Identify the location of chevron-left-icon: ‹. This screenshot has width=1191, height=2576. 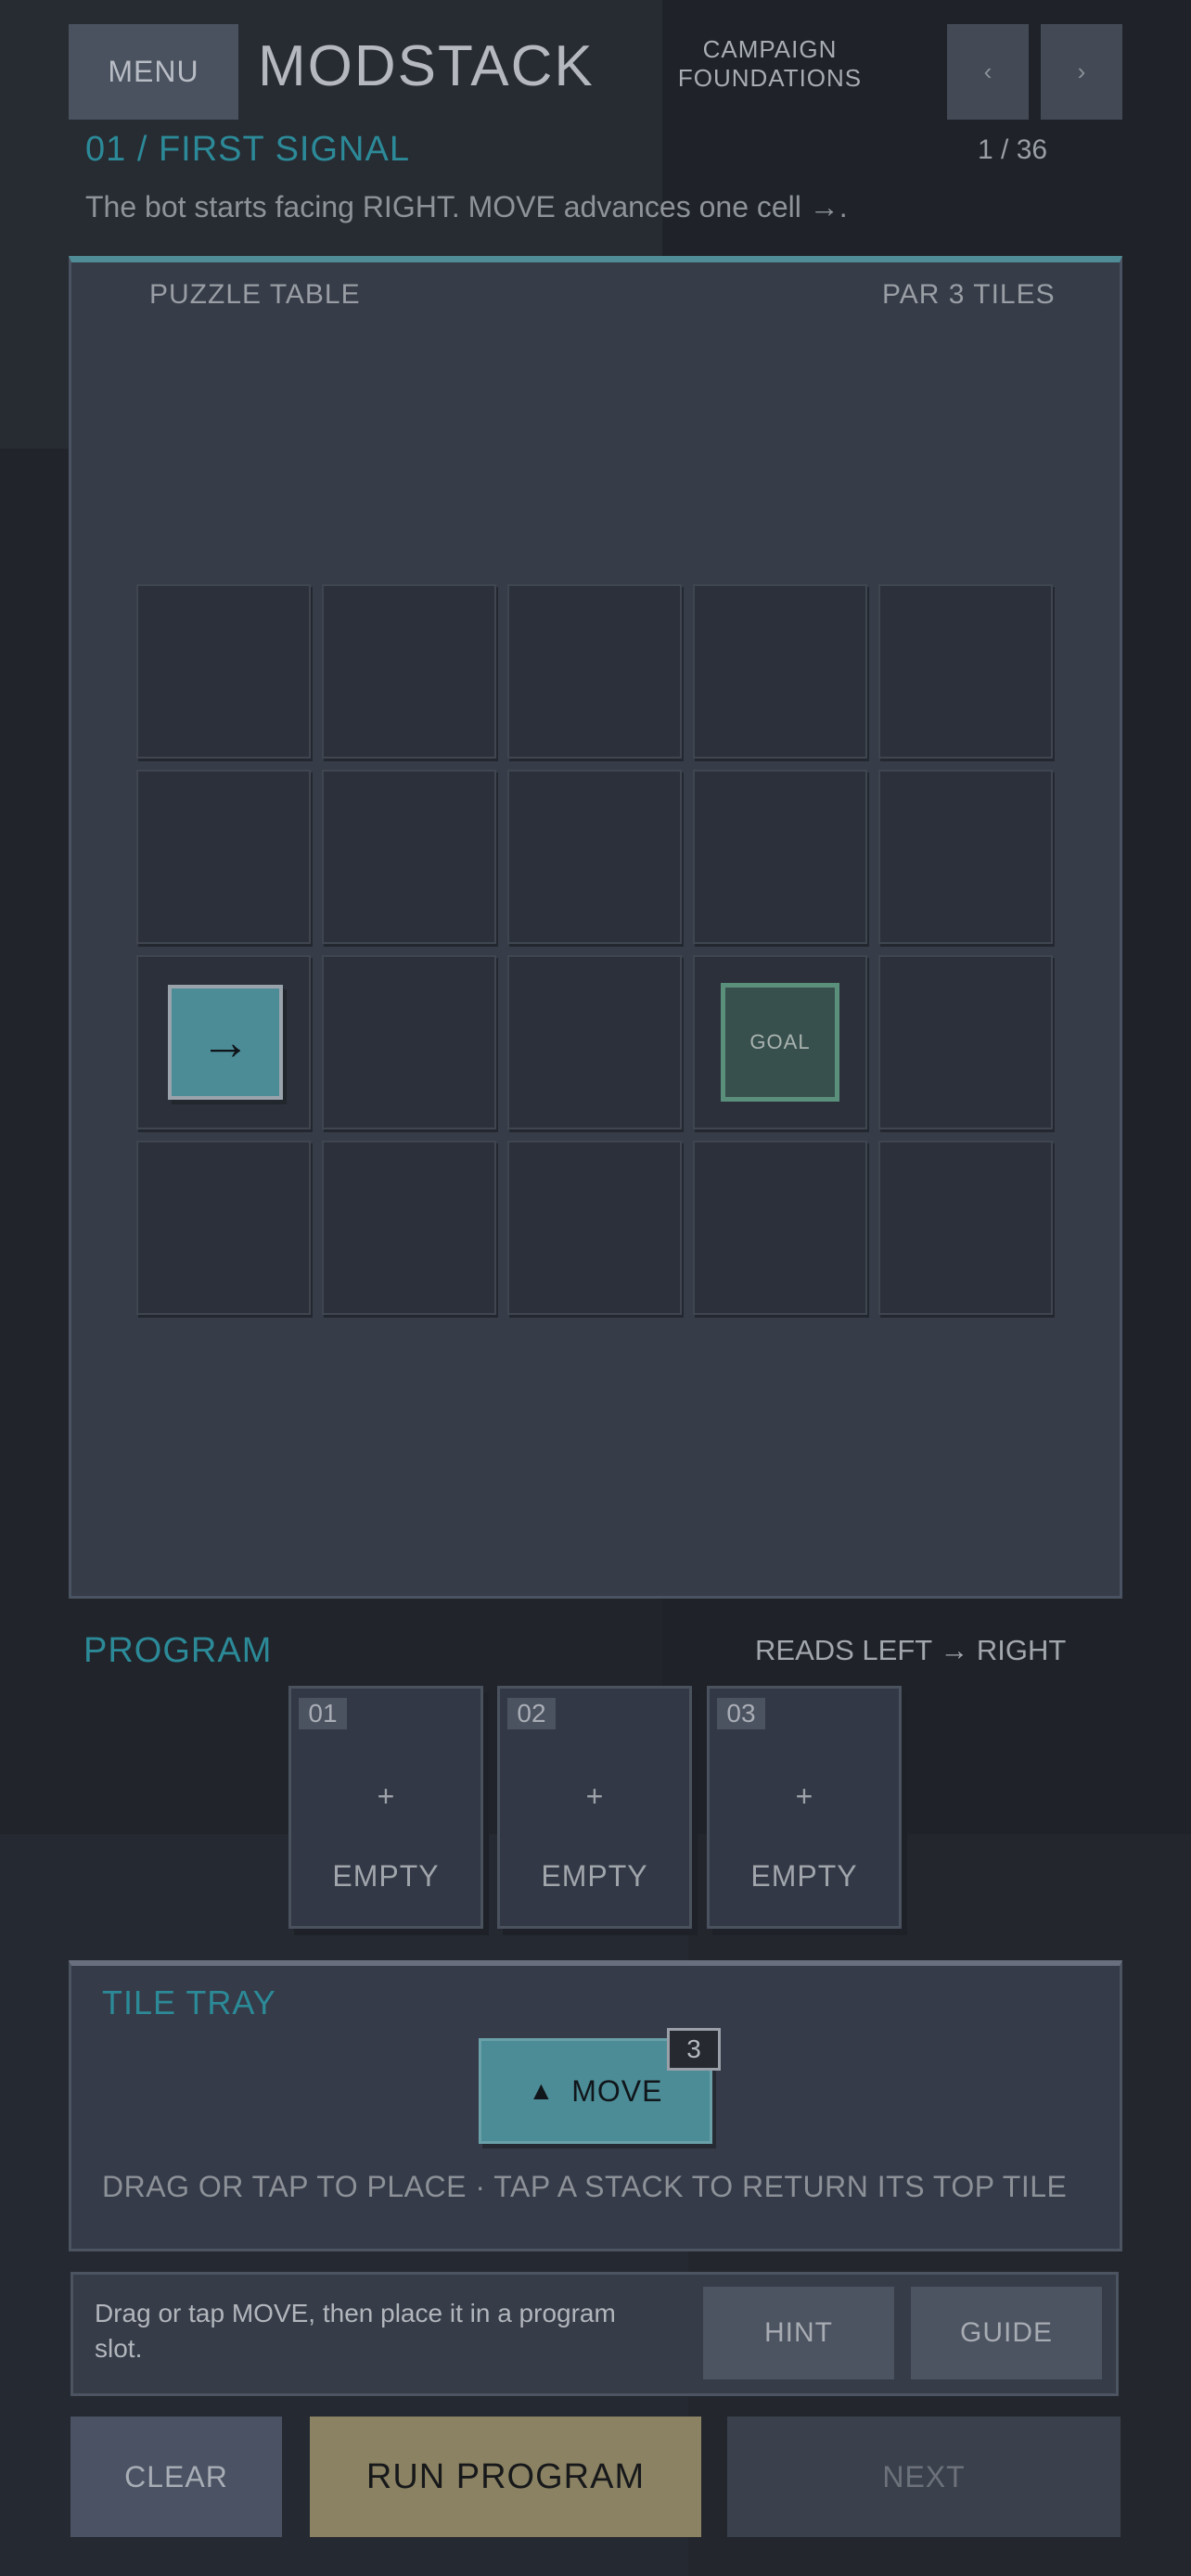
(988, 71).